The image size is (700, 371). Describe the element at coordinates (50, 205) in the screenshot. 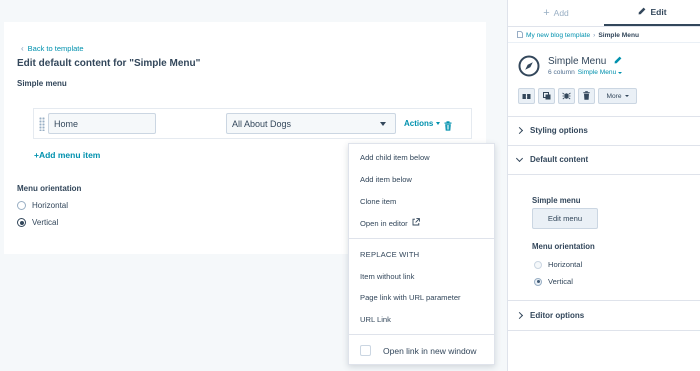

I see `radio-horizontal-label: Horizontal` at that location.